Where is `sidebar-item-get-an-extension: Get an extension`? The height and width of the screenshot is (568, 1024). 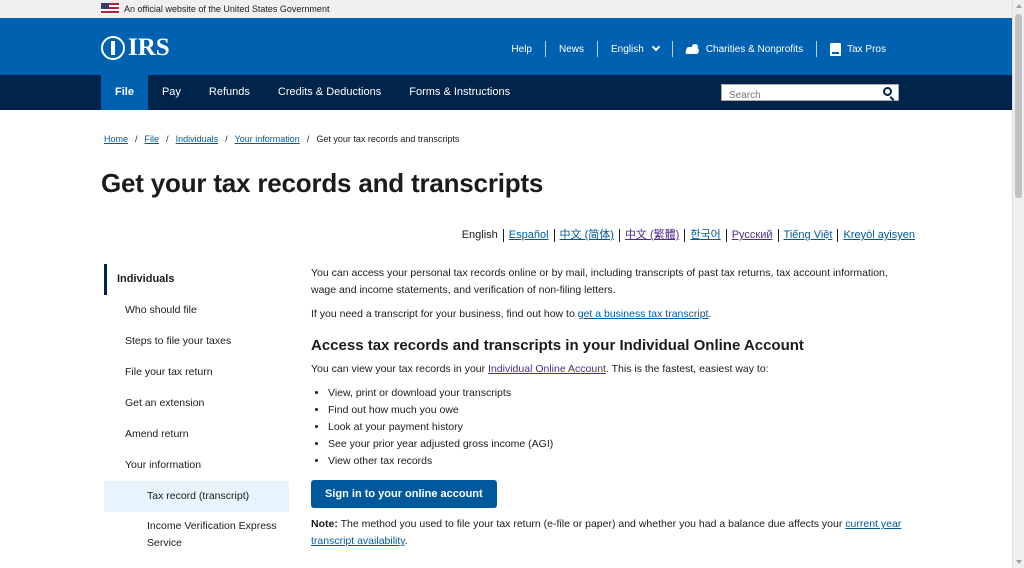
sidebar-item-get-an-extension: Get an extension is located at coordinates (196, 403).